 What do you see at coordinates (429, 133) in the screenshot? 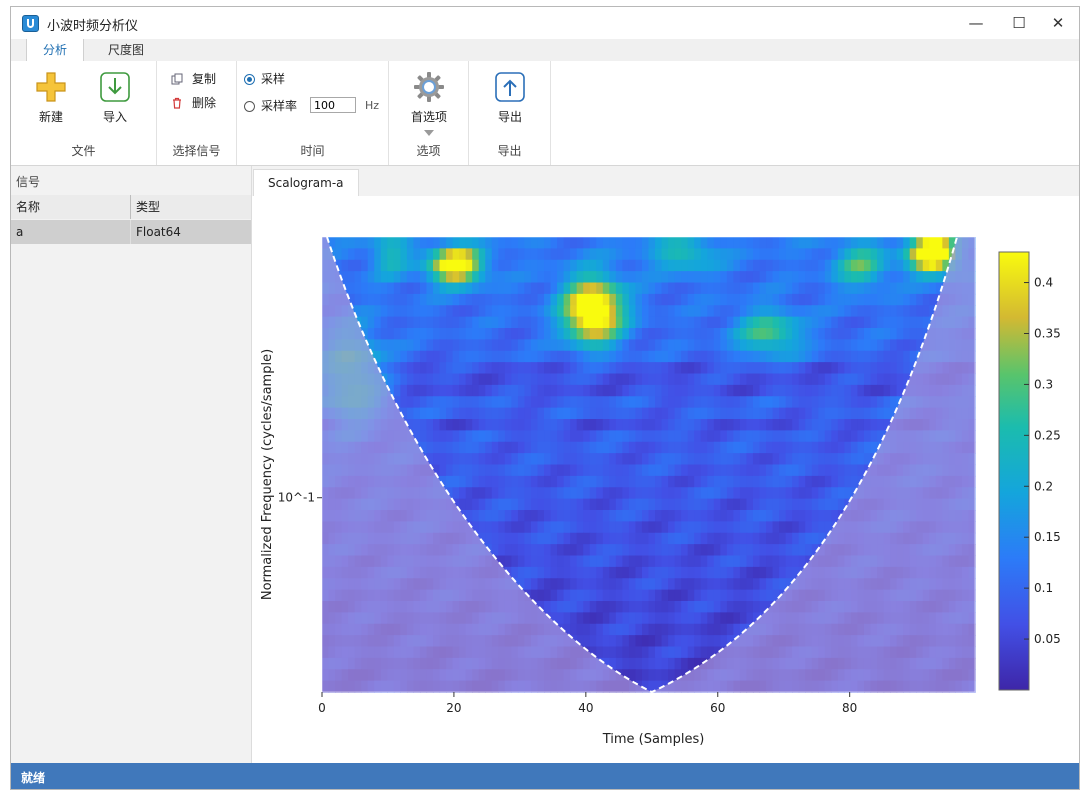
I see `chevron-down-icon` at bounding box center [429, 133].